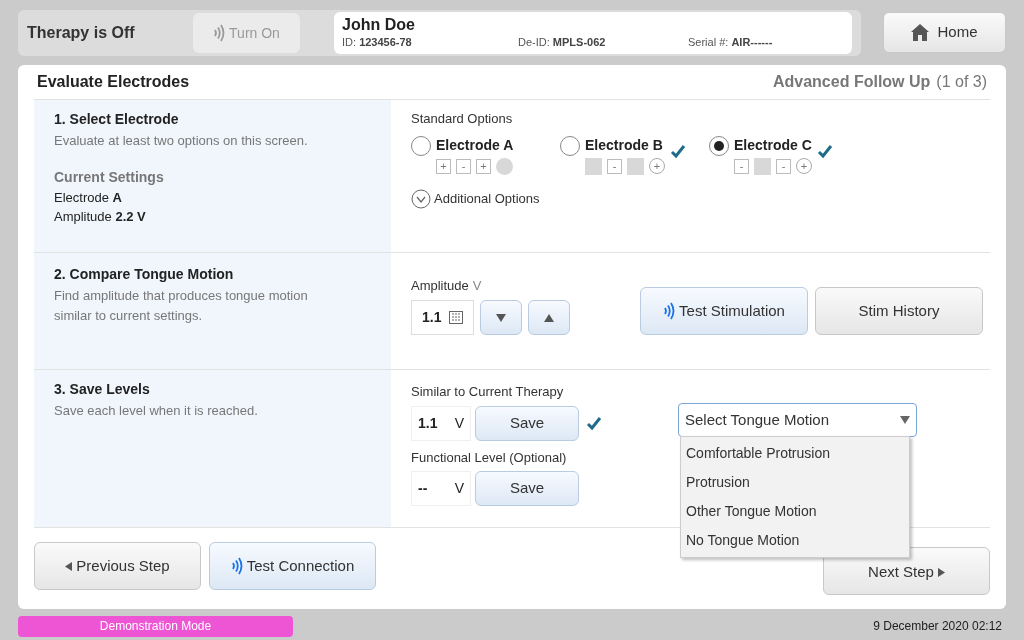 The height and width of the screenshot is (640, 1024). I want to click on inactive-case, so click(504, 166).